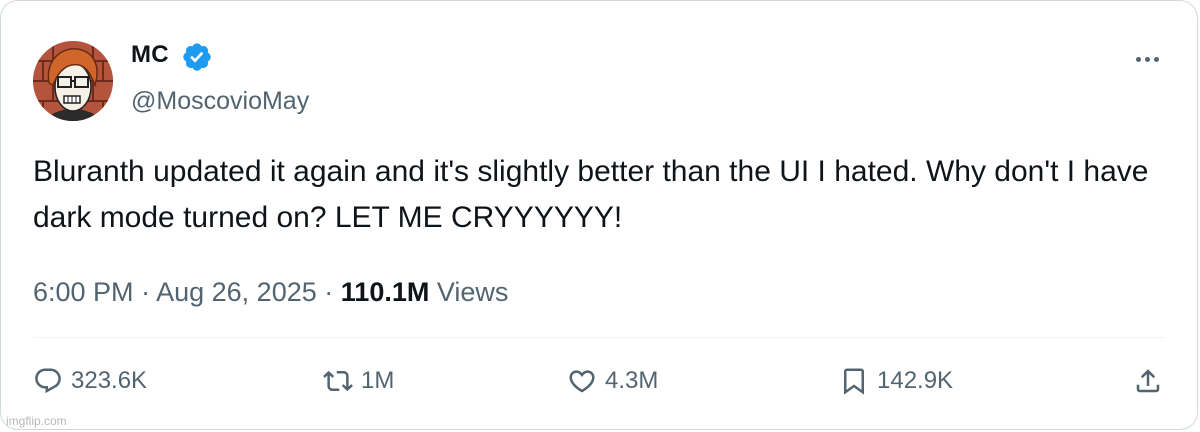  I want to click on share-button, so click(1148, 381).